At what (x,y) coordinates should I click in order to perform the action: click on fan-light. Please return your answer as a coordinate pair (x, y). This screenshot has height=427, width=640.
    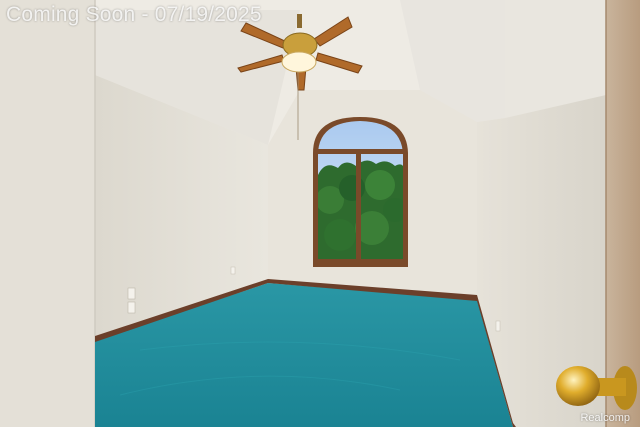
    Looking at the image, I should click on (299, 62).